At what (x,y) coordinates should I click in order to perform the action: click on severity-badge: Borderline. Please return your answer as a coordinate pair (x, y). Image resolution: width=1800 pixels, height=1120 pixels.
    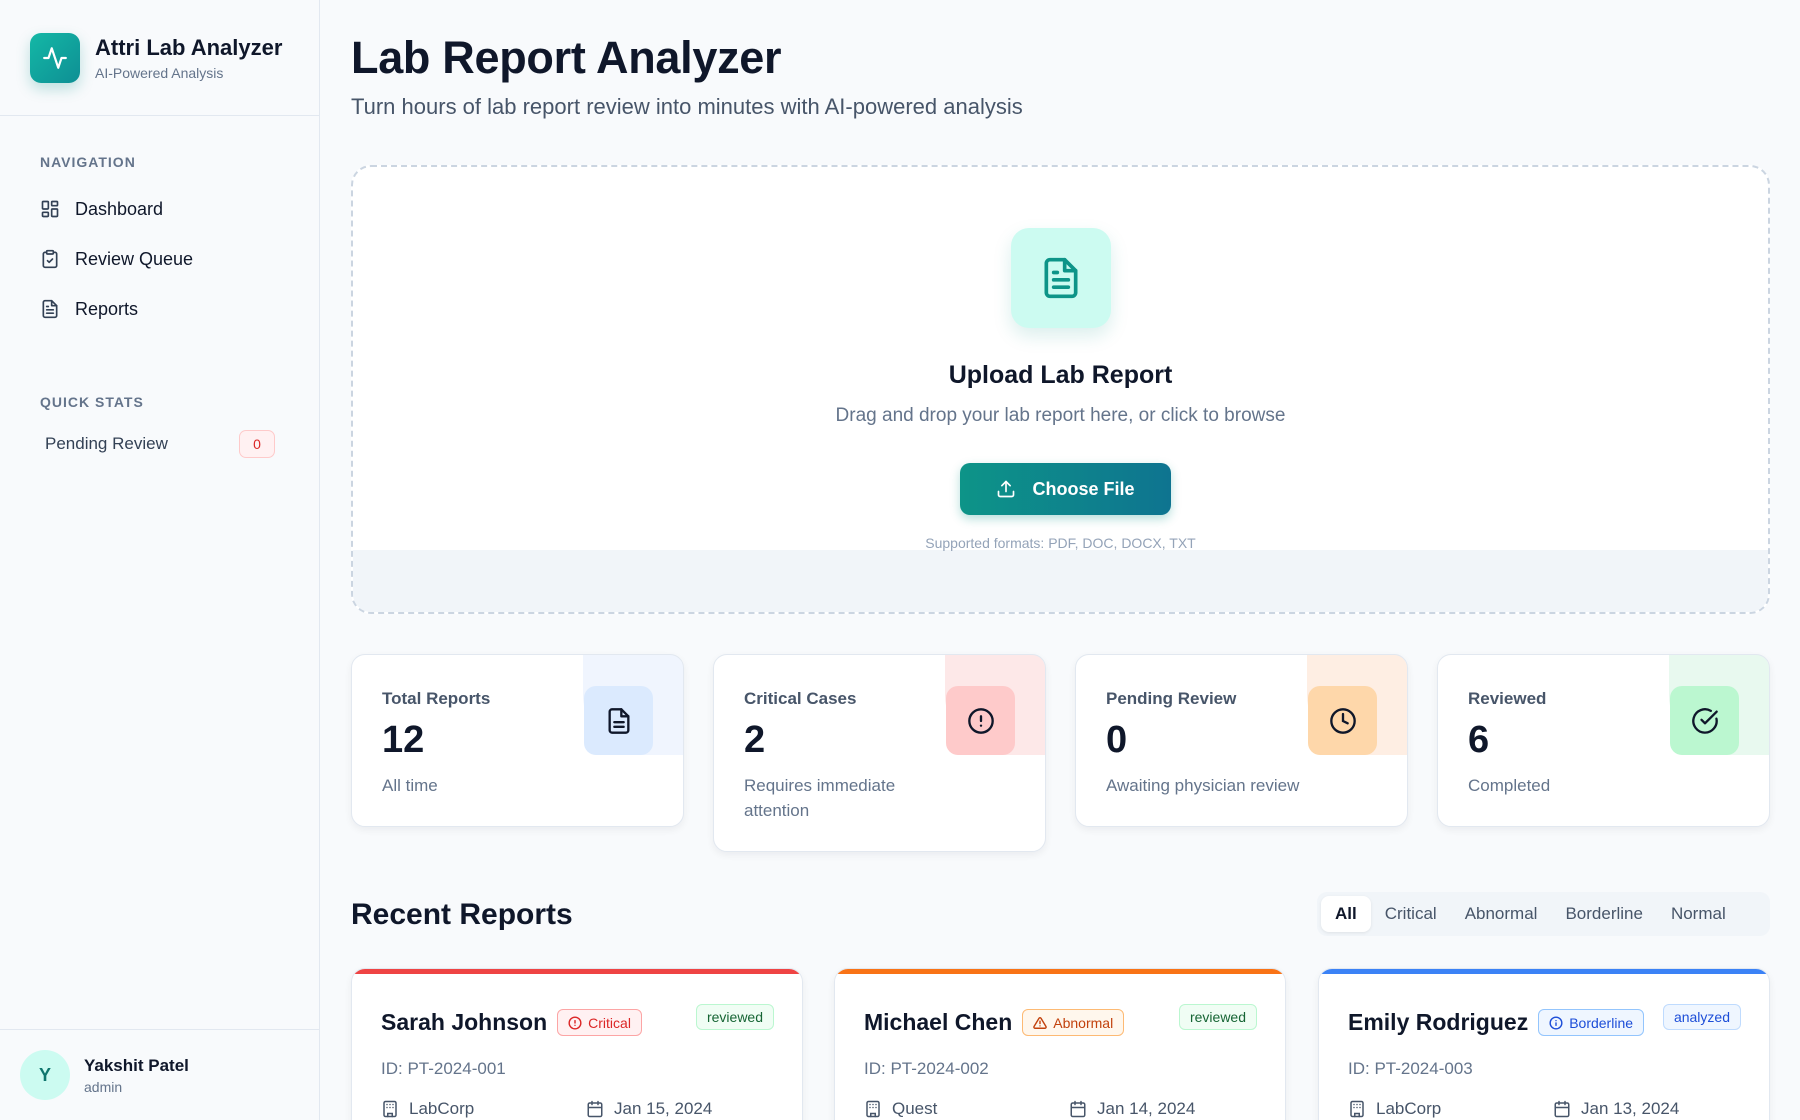
    Looking at the image, I should click on (1591, 1022).